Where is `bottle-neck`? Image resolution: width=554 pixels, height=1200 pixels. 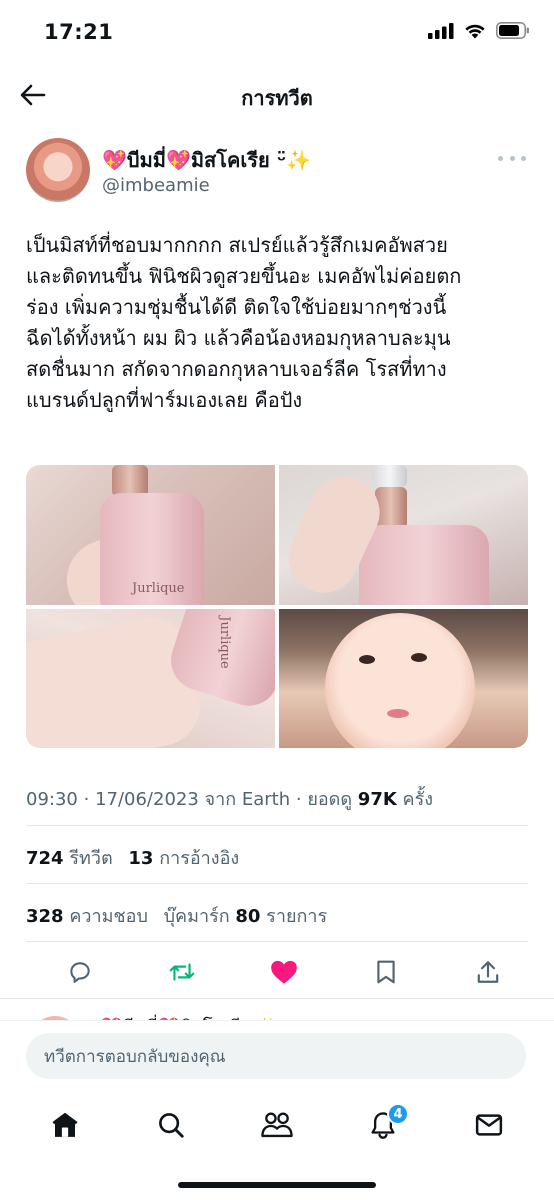 bottle-neck is located at coordinates (391, 508).